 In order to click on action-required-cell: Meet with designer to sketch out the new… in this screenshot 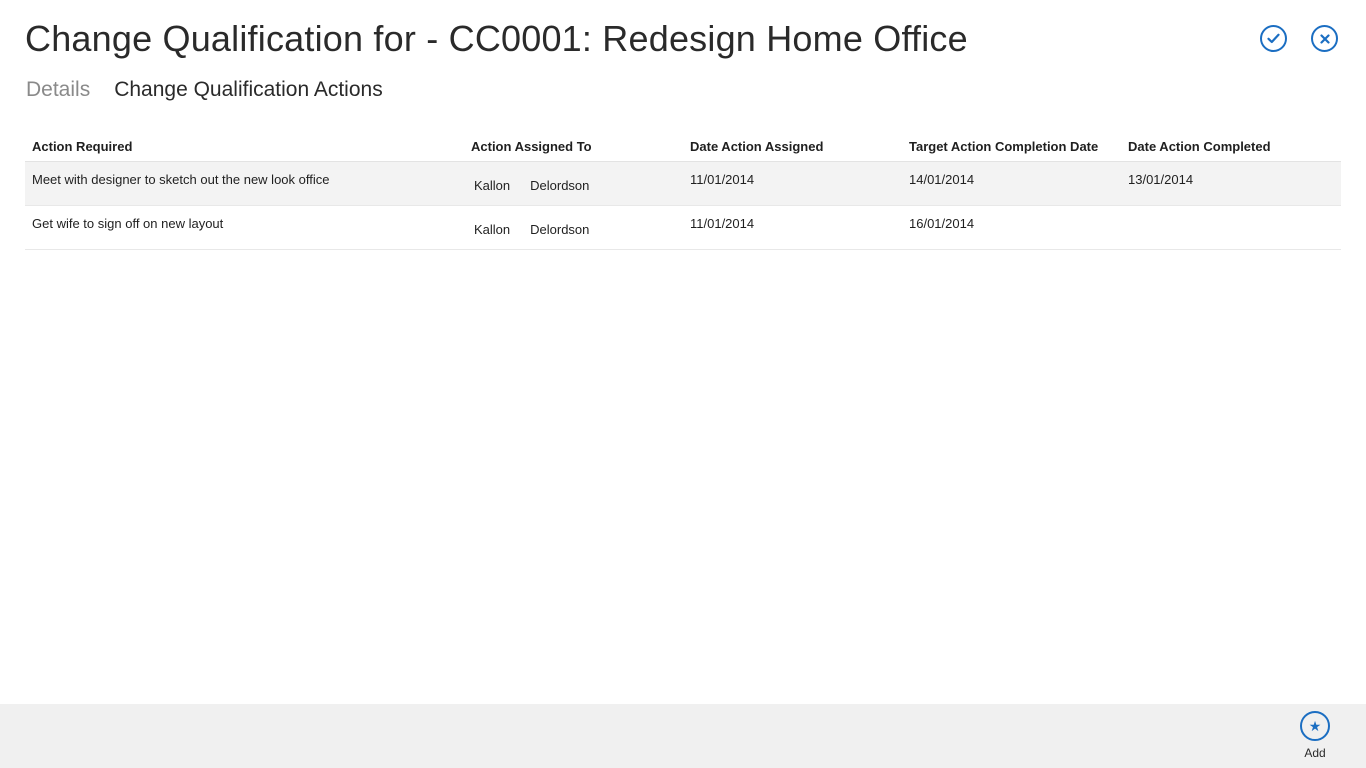, I will do `click(244, 183)`.